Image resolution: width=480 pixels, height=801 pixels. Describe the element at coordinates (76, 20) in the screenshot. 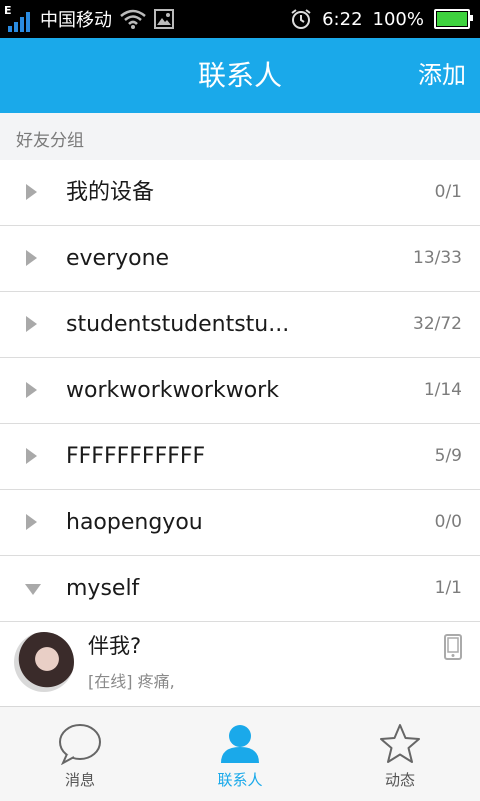

I see `carrier-name: 中国移动` at that location.